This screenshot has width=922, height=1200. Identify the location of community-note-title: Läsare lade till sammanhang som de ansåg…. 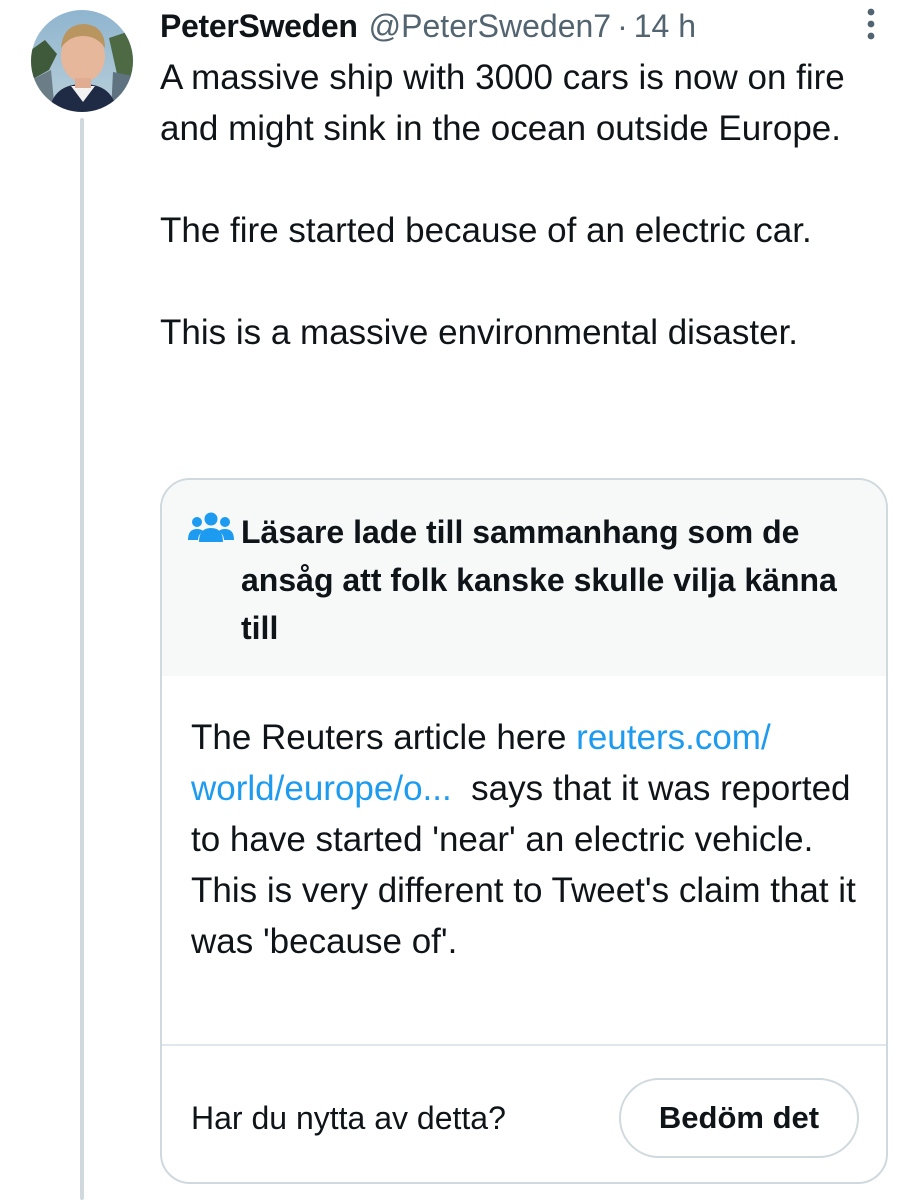
(539, 580).